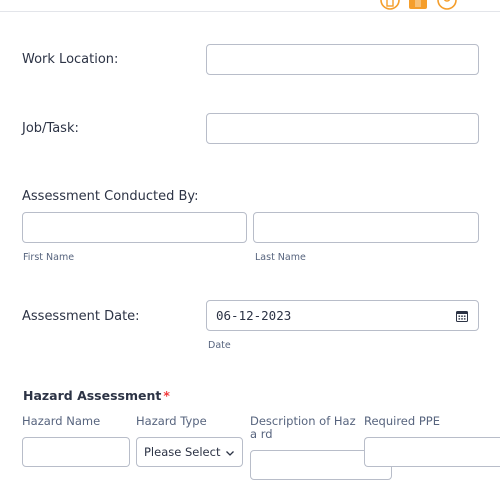  I want to click on column-hazard-type: Hazard Type, so click(171, 421).